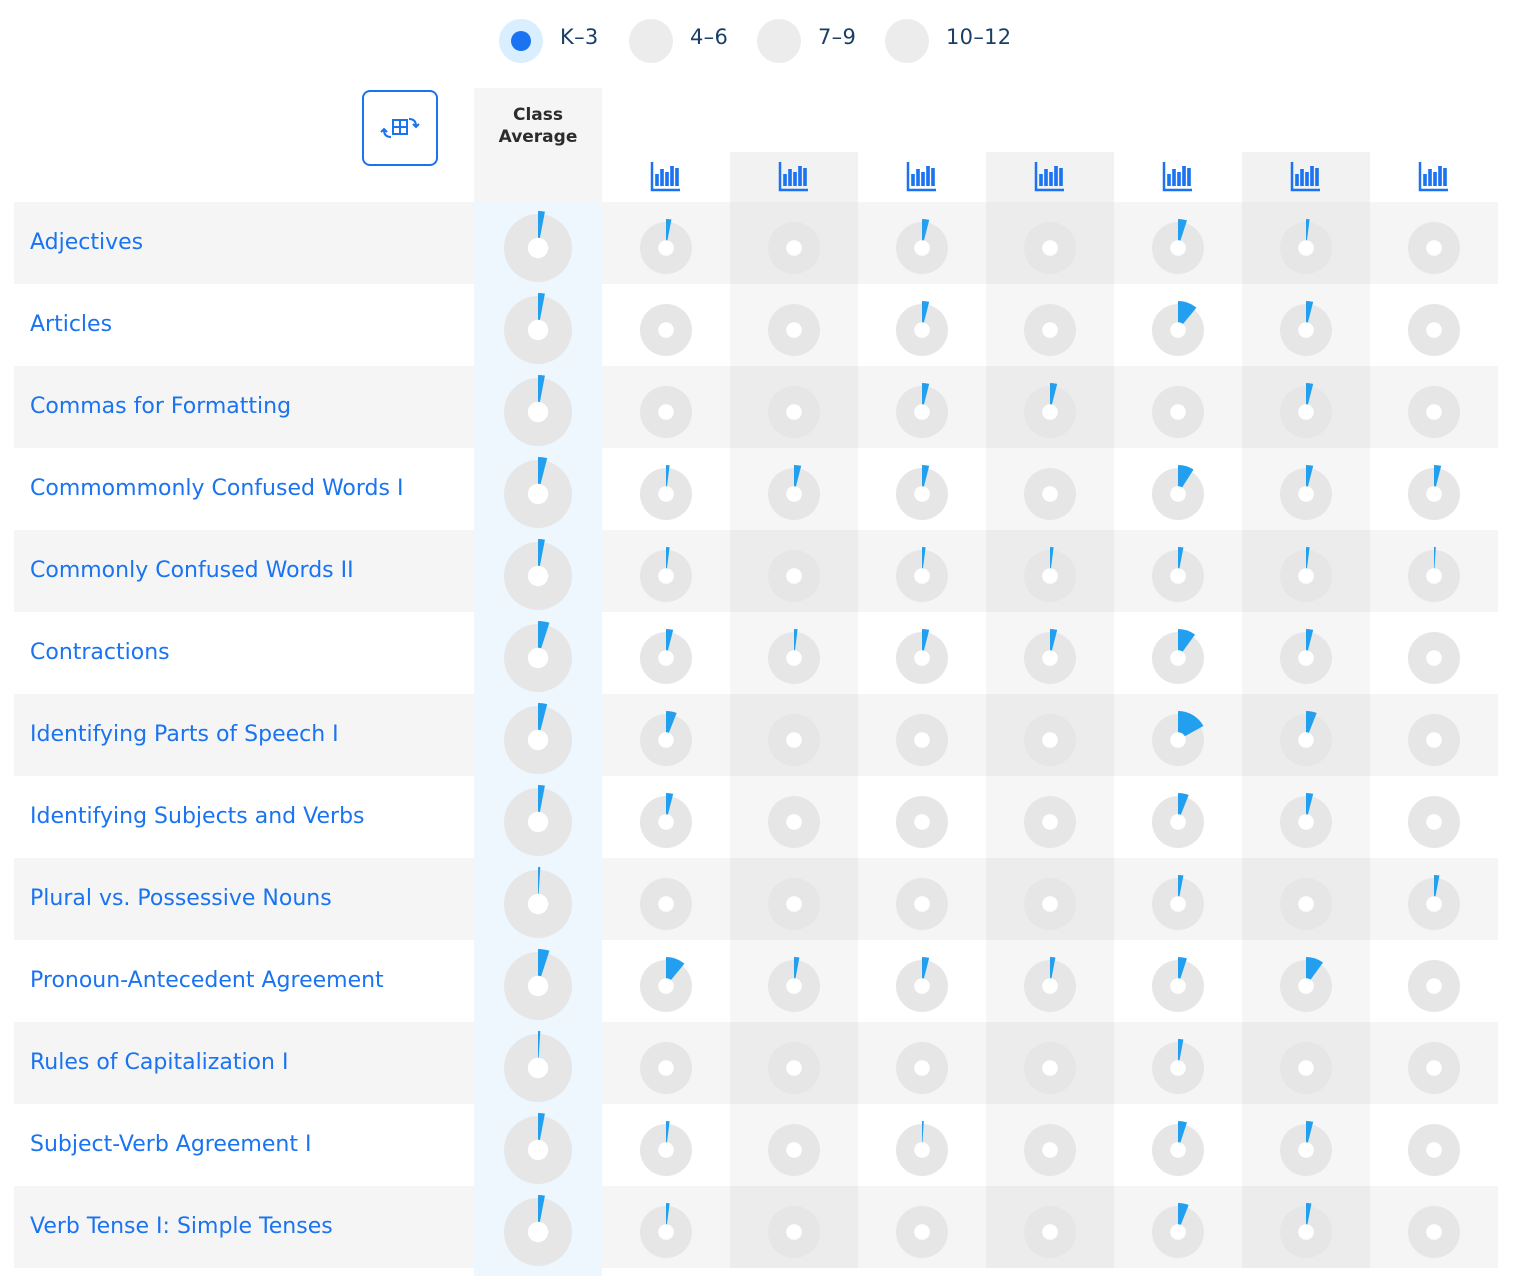  Describe the element at coordinates (216, 489) in the screenshot. I see `skill-label: Commommonly Confused Words I` at that location.